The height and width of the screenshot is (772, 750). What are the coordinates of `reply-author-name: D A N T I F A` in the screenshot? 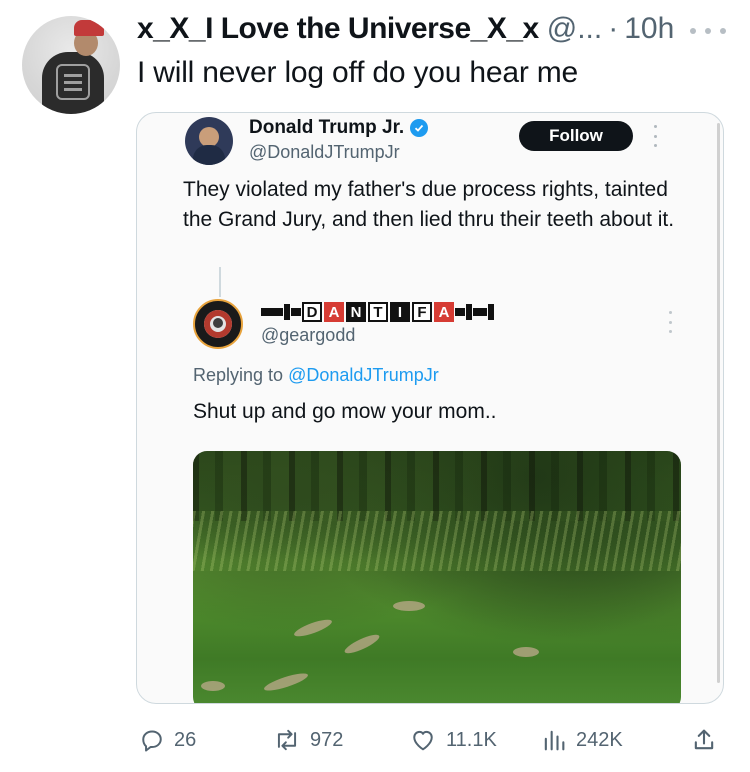 It's located at (378, 312).